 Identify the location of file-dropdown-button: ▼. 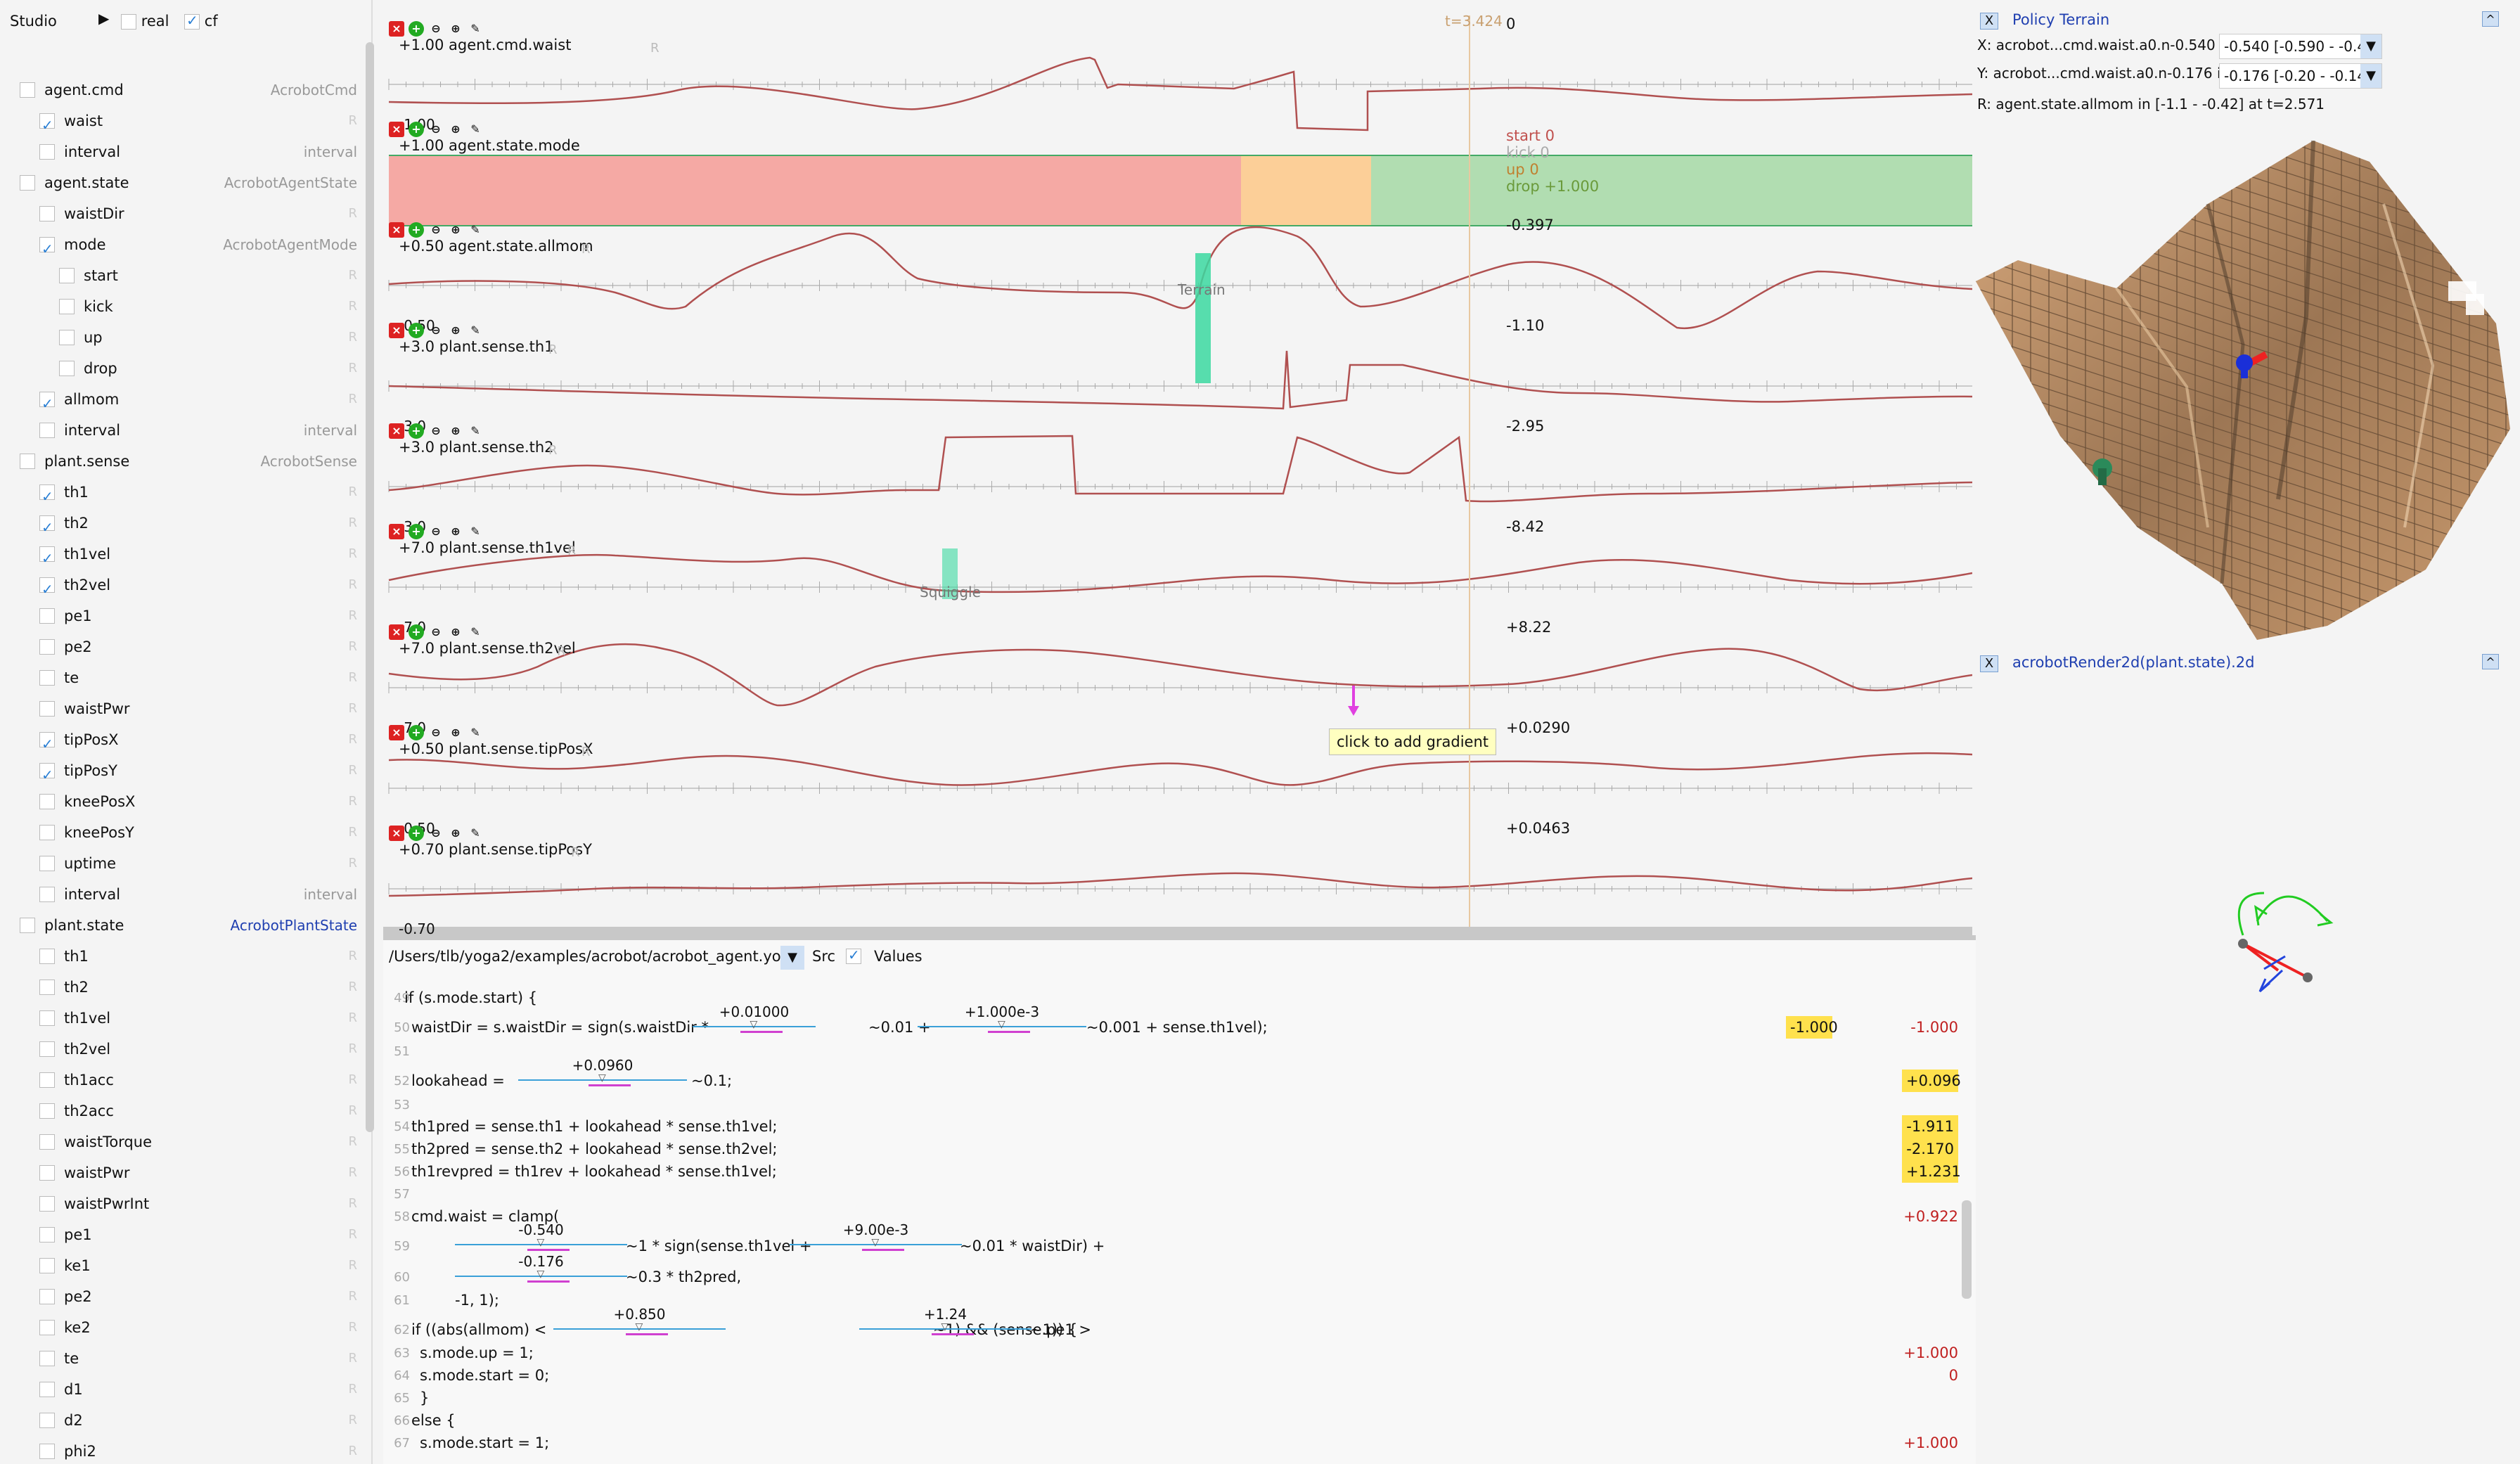
(792, 958).